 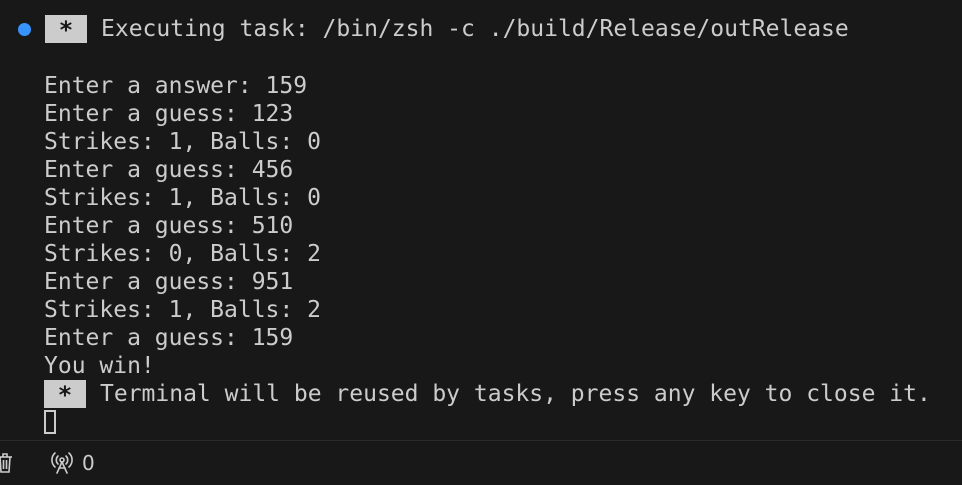 What do you see at coordinates (182, 310) in the screenshot?
I see `output-line: Strikes: 1, Balls: 2` at bounding box center [182, 310].